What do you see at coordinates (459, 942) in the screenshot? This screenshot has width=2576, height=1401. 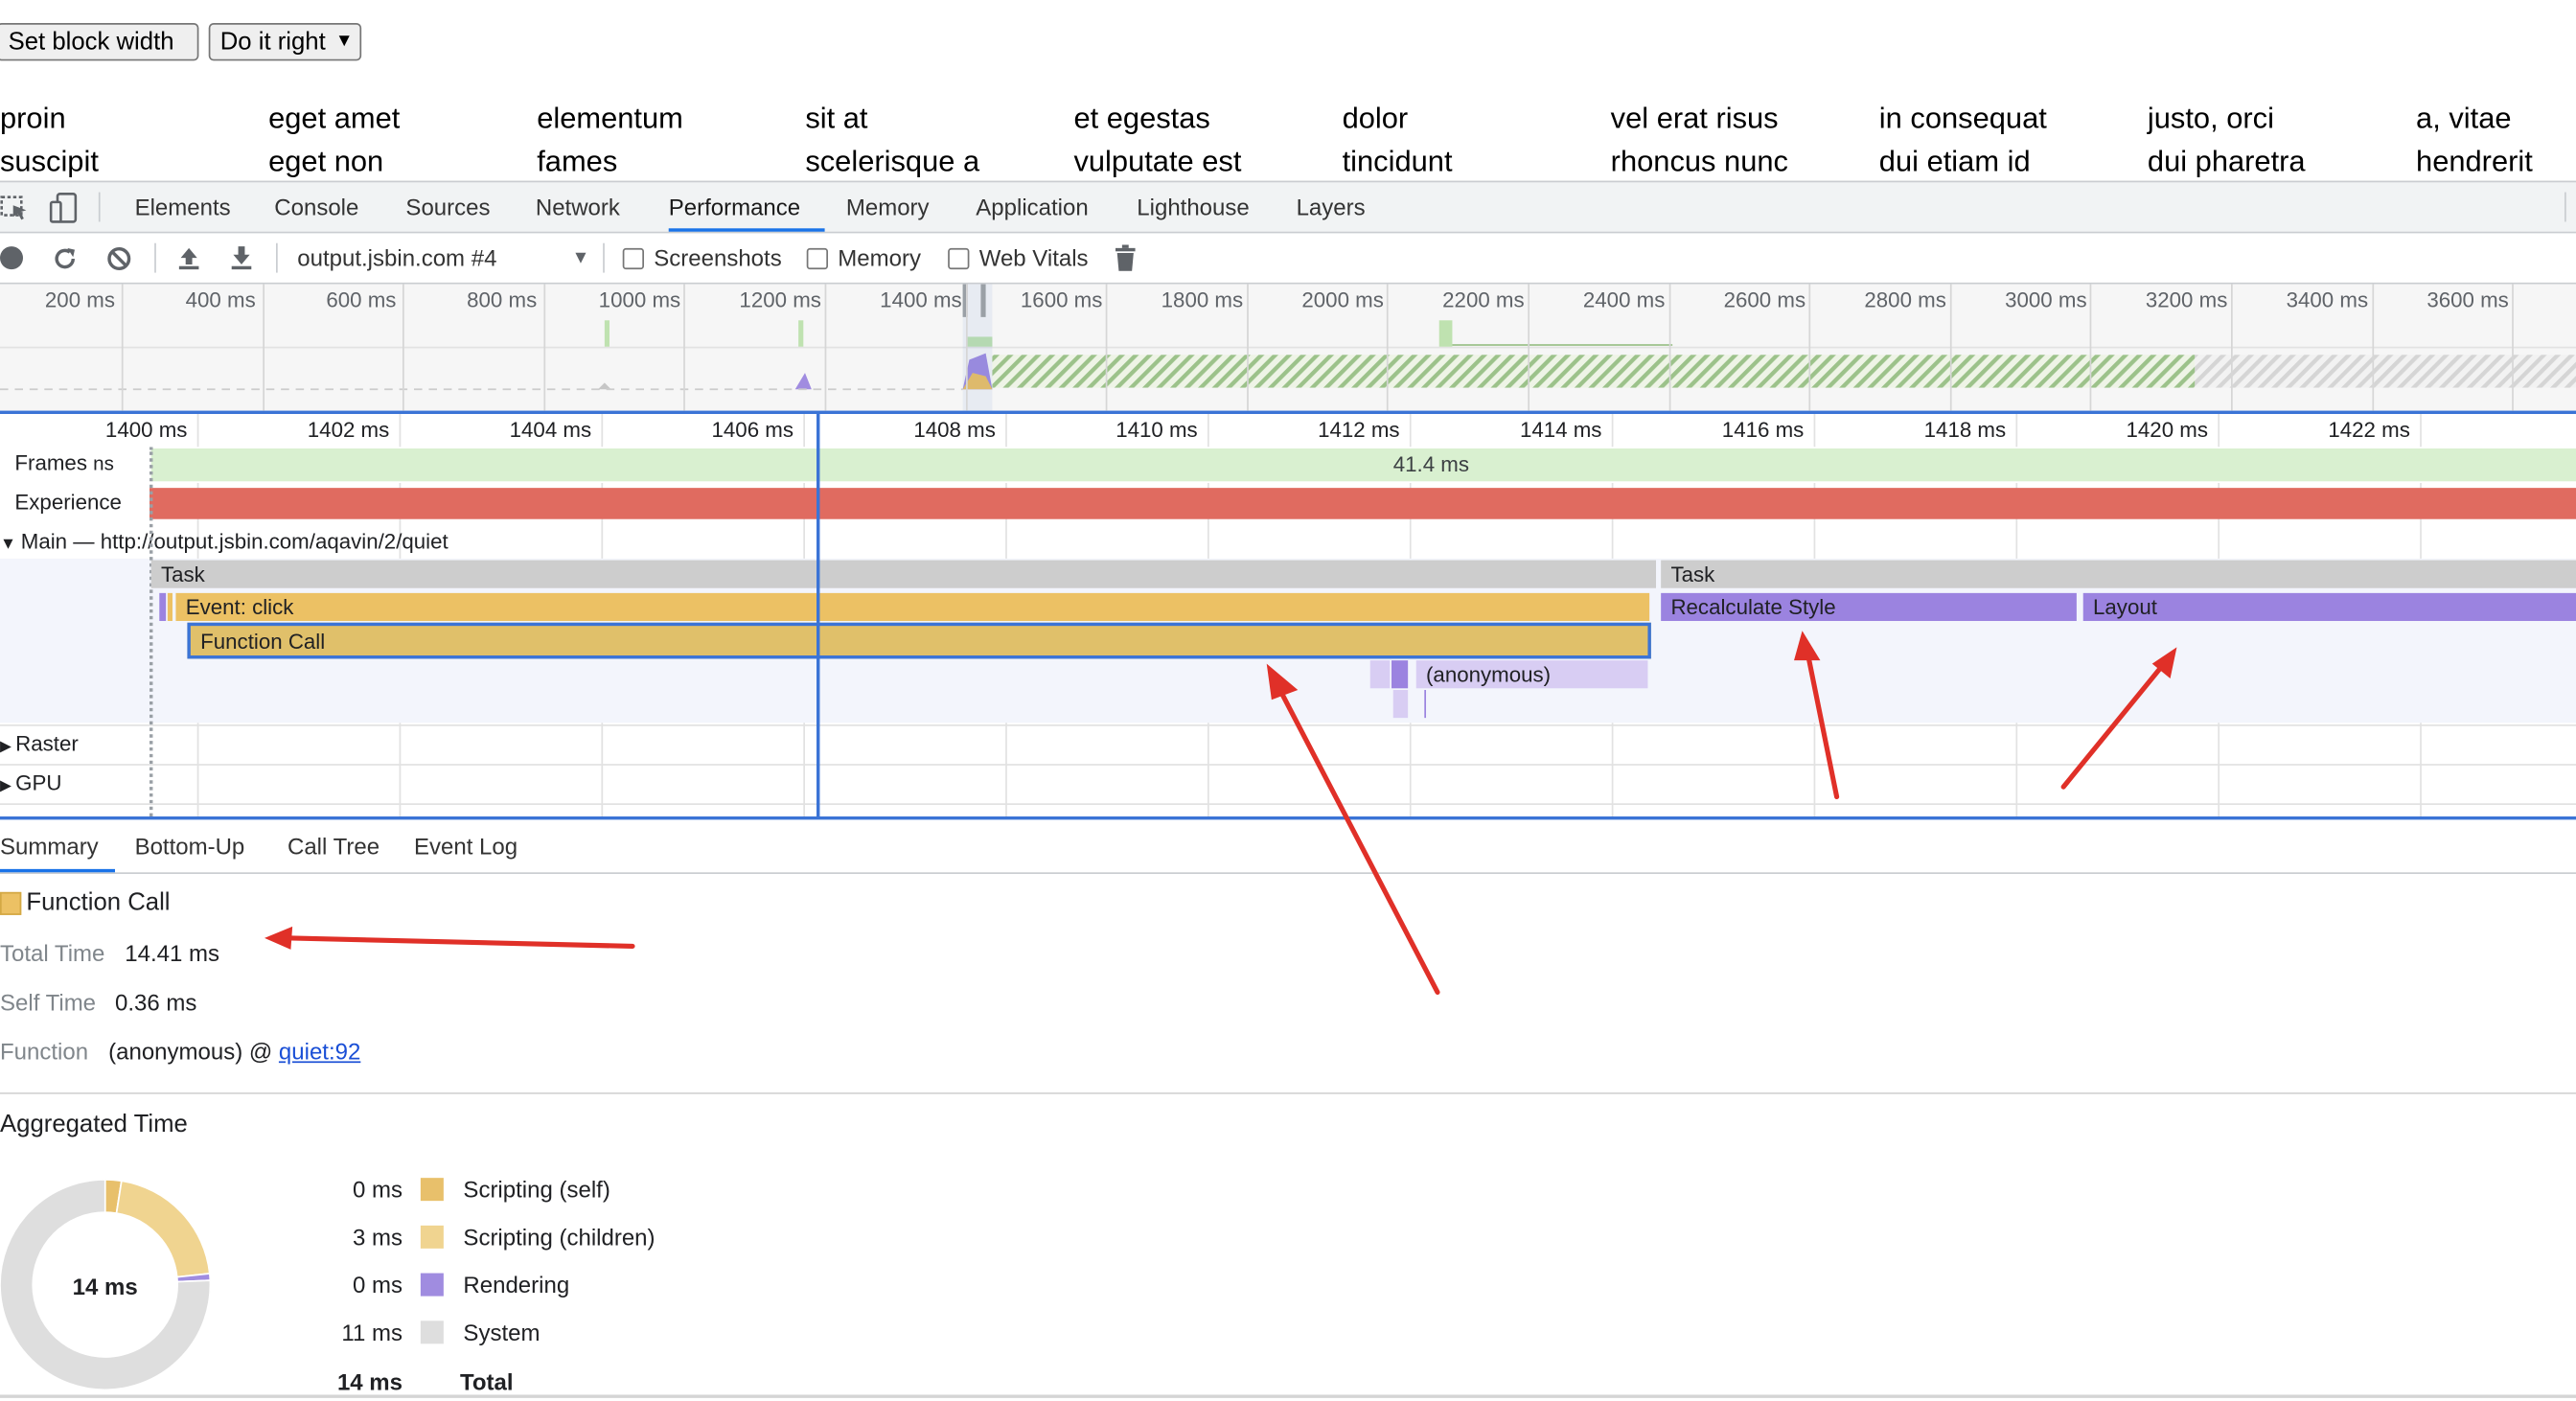 I see `annotation-arrow-total-time` at bounding box center [459, 942].